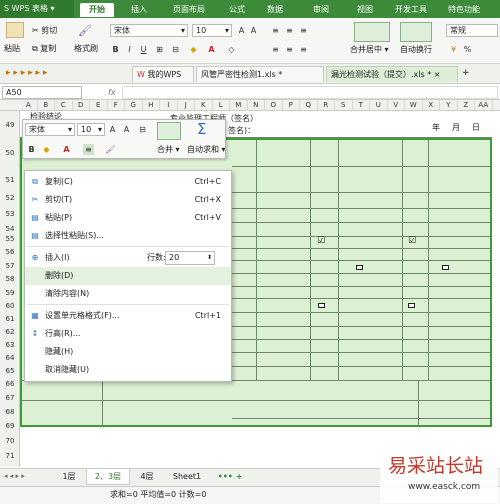 This screenshot has width=500, height=504. I want to click on number-format-select: 常规, so click(472, 30).